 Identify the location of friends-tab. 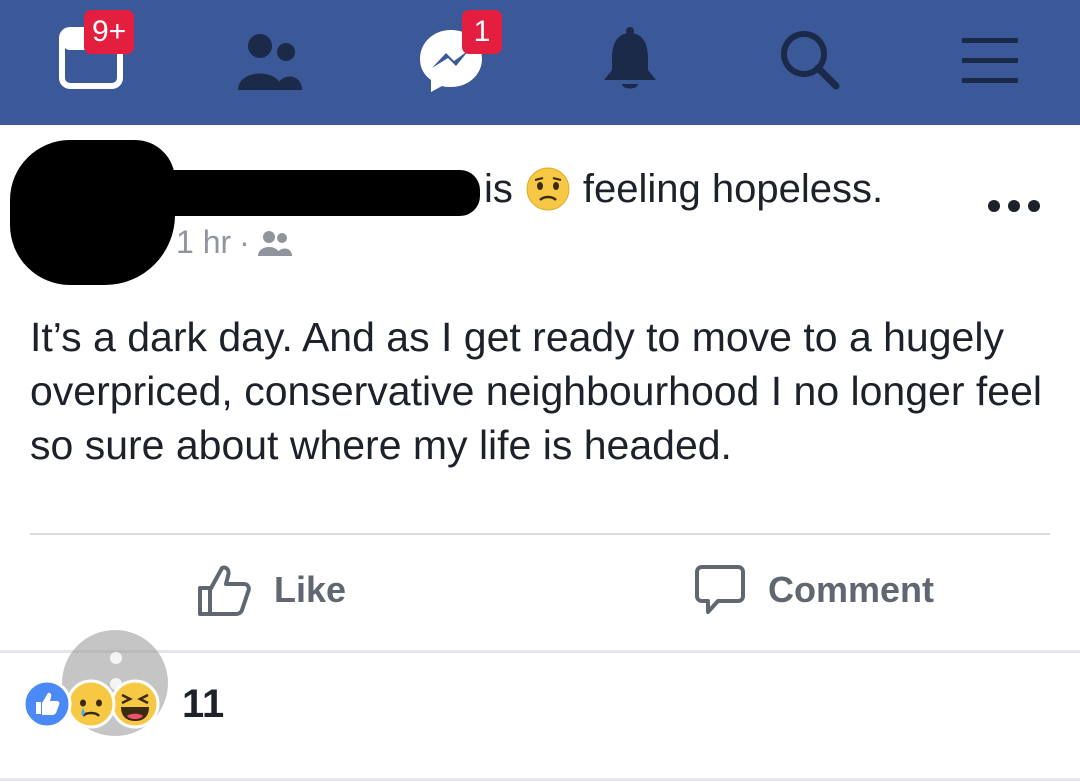
(270, 62).